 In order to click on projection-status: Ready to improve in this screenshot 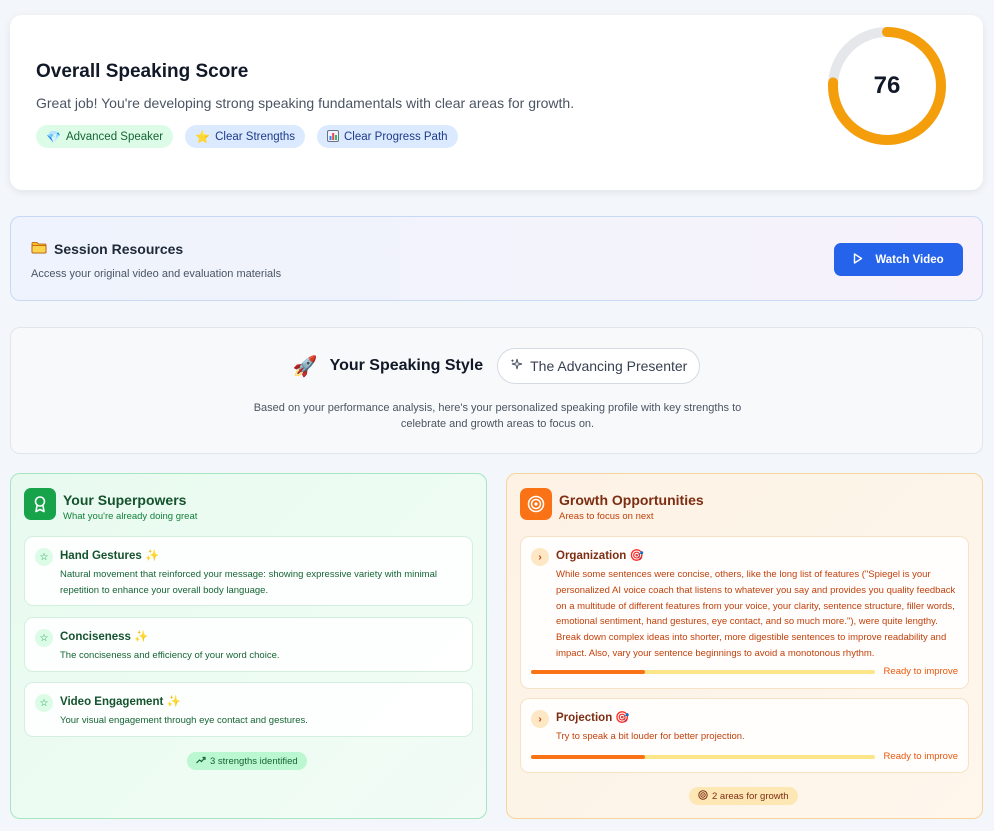, I will do `click(920, 756)`.